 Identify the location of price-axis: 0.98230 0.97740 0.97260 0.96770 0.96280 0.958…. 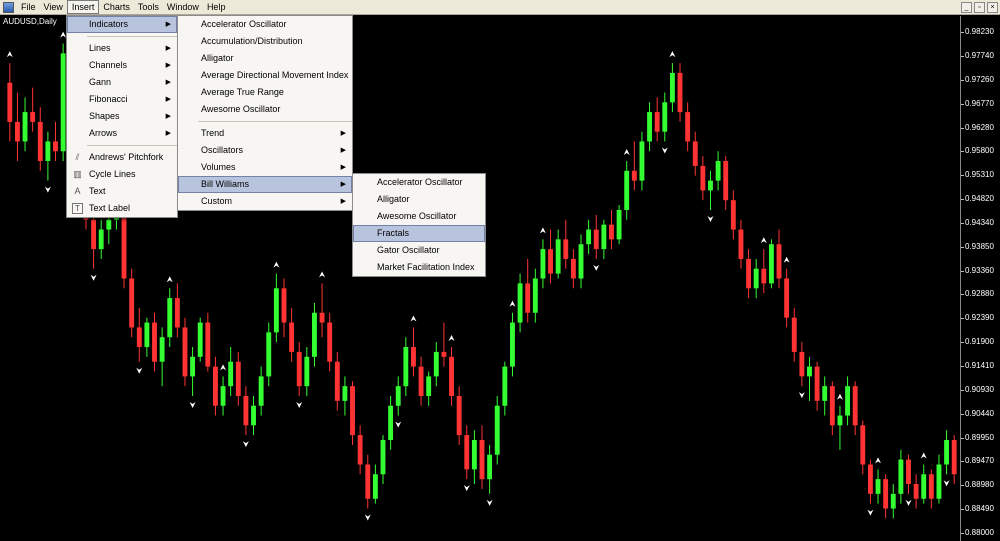
(980, 278).